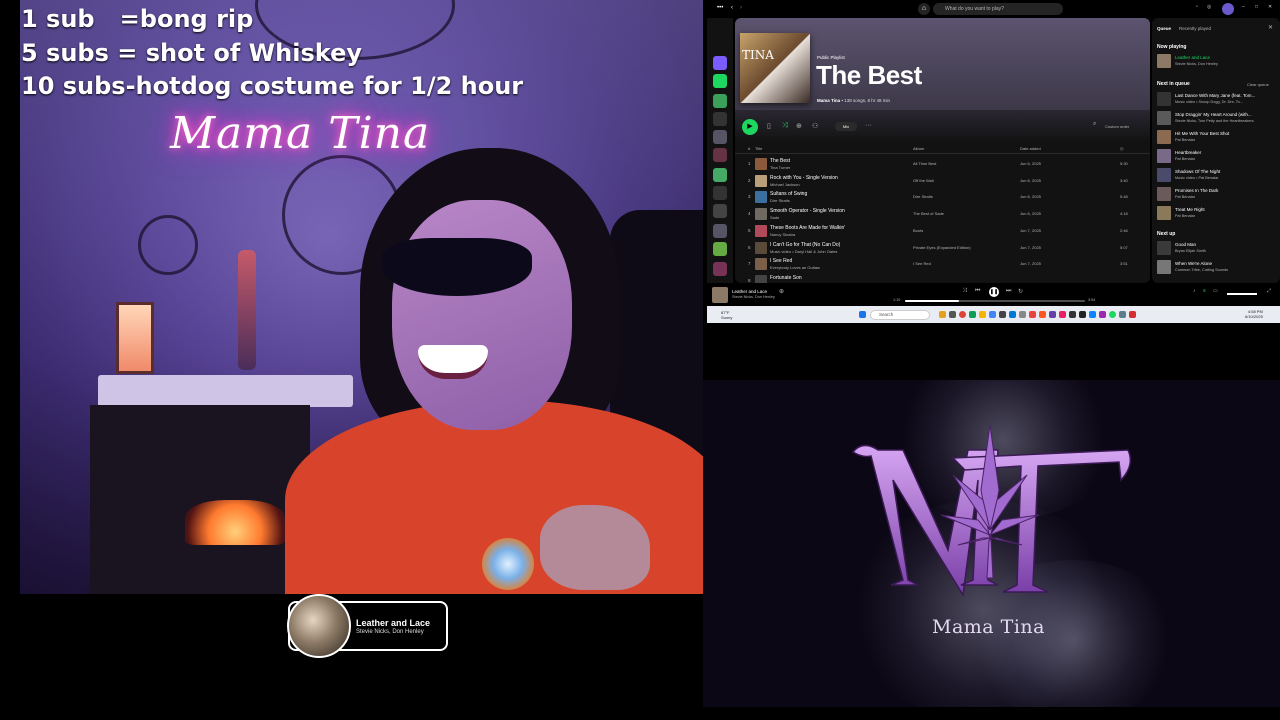  What do you see at coordinates (1228, 9) in the screenshot?
I see `avatar` at bounding box center [1228, 9].